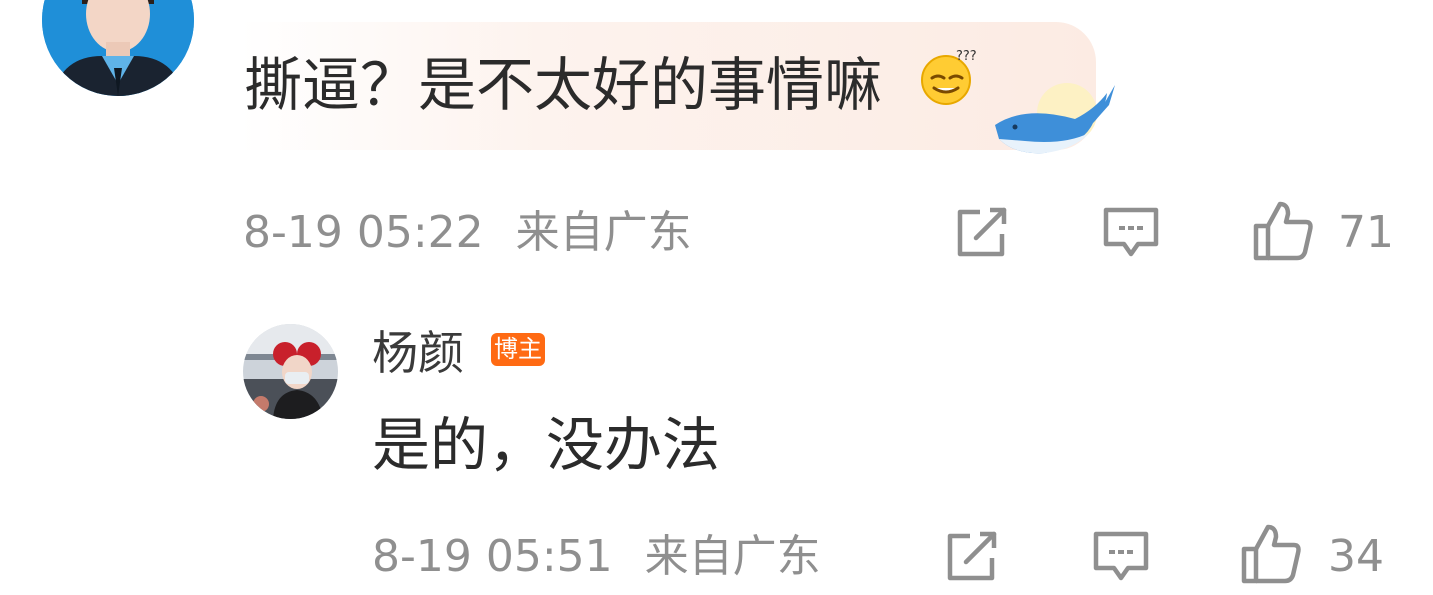 This screenshot has width=1433, height=595. I want to click on comment-like-count: 71, so click(1366, 232).